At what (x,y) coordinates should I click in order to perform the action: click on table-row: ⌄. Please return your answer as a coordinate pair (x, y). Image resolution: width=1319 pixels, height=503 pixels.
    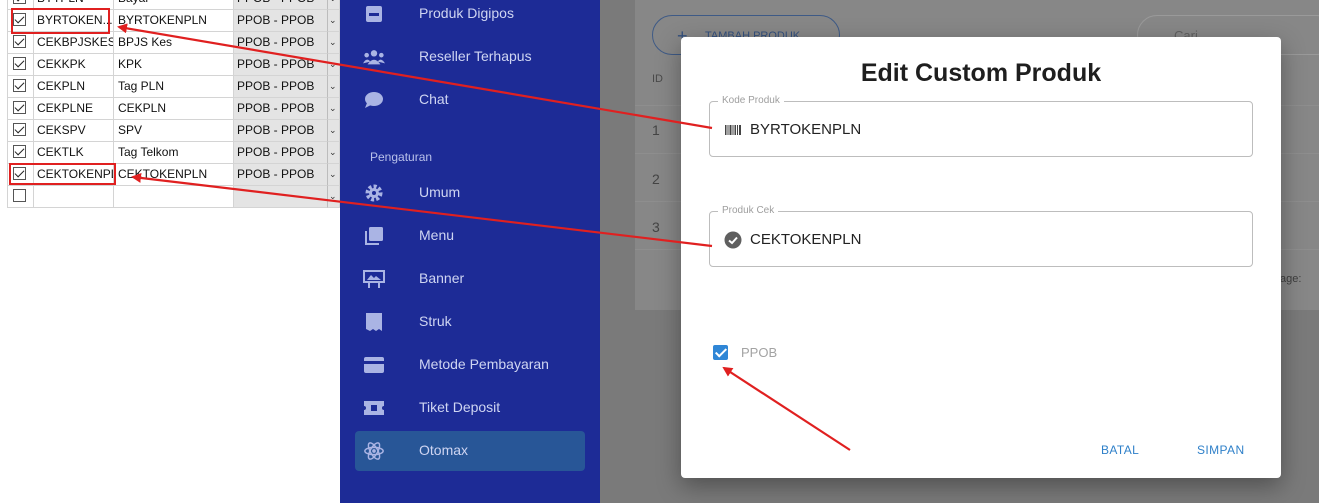
    Looking at the image, I should click on (170, 197).